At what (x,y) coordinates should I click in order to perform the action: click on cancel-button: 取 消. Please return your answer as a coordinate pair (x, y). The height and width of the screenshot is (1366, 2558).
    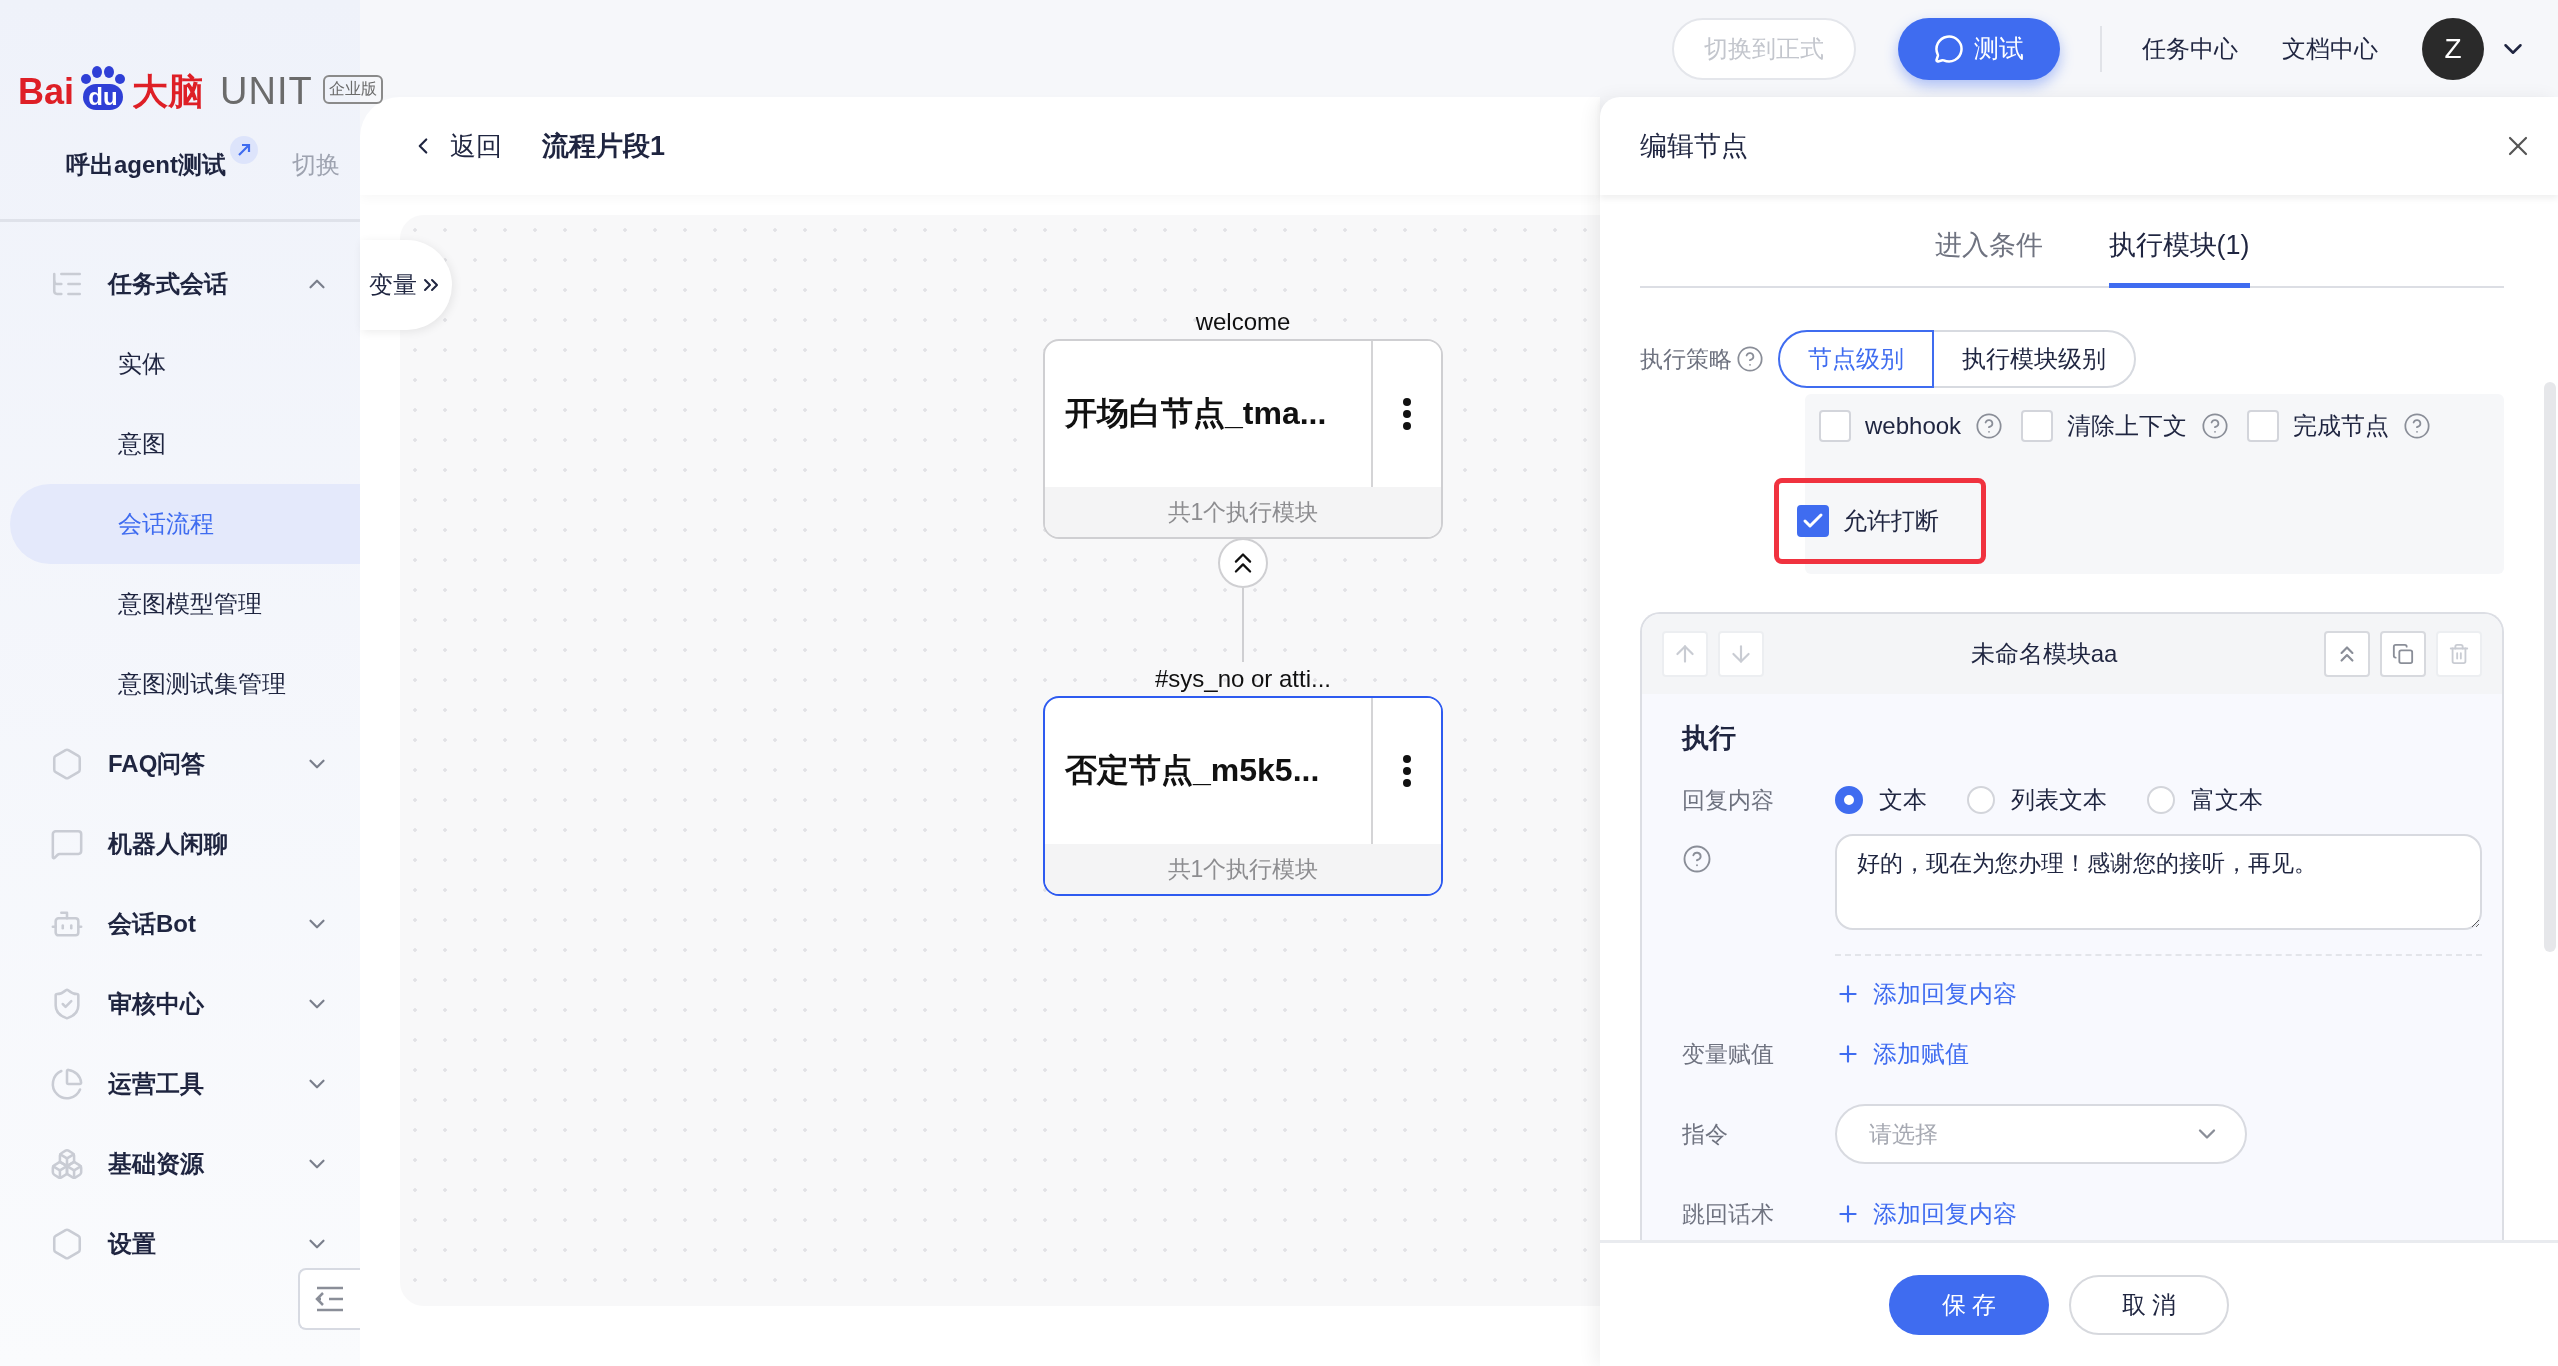
    Looking at the image, I should click on (2149, 1304).